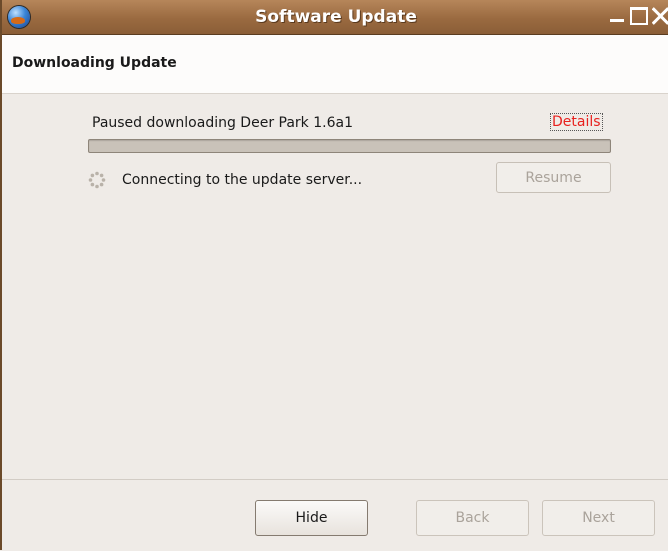 This screenshot has height=551, width=668. What do you see at coordinates (97, 180) in the screenshot?
I see `spinner-icon` at bounding box center [97, 180].